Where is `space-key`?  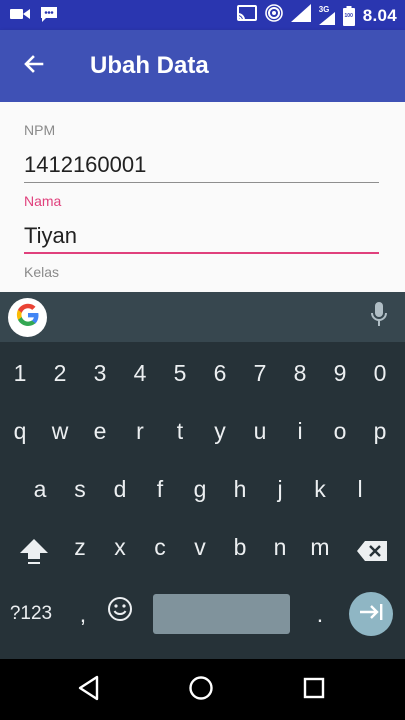 space-key is located at coordinates (221, 614).